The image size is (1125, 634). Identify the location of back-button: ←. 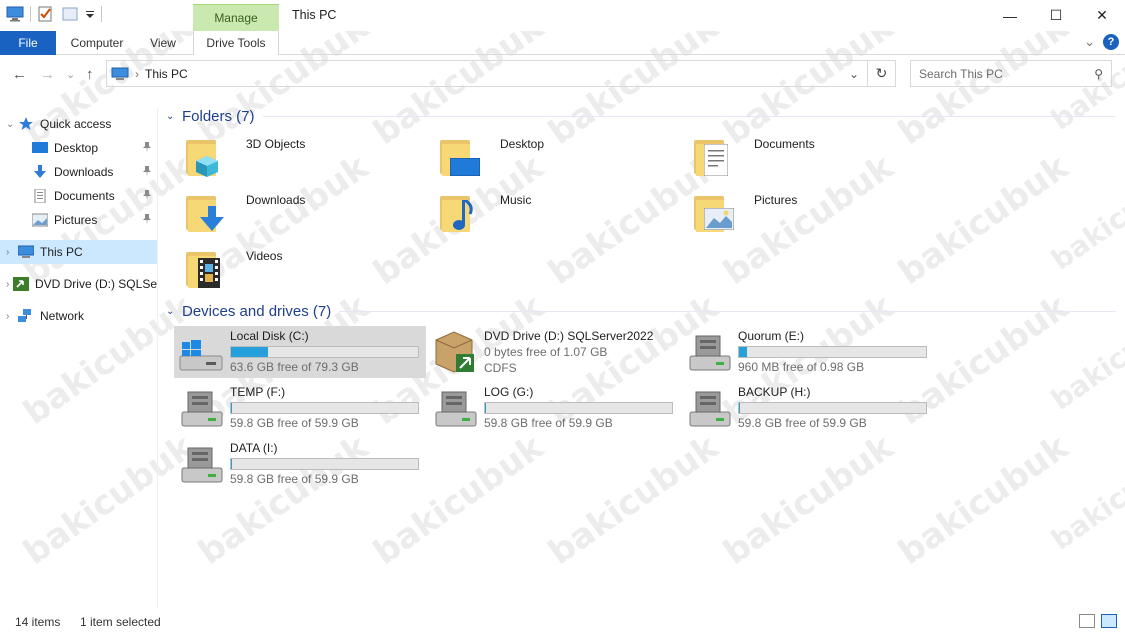
(19, 74).